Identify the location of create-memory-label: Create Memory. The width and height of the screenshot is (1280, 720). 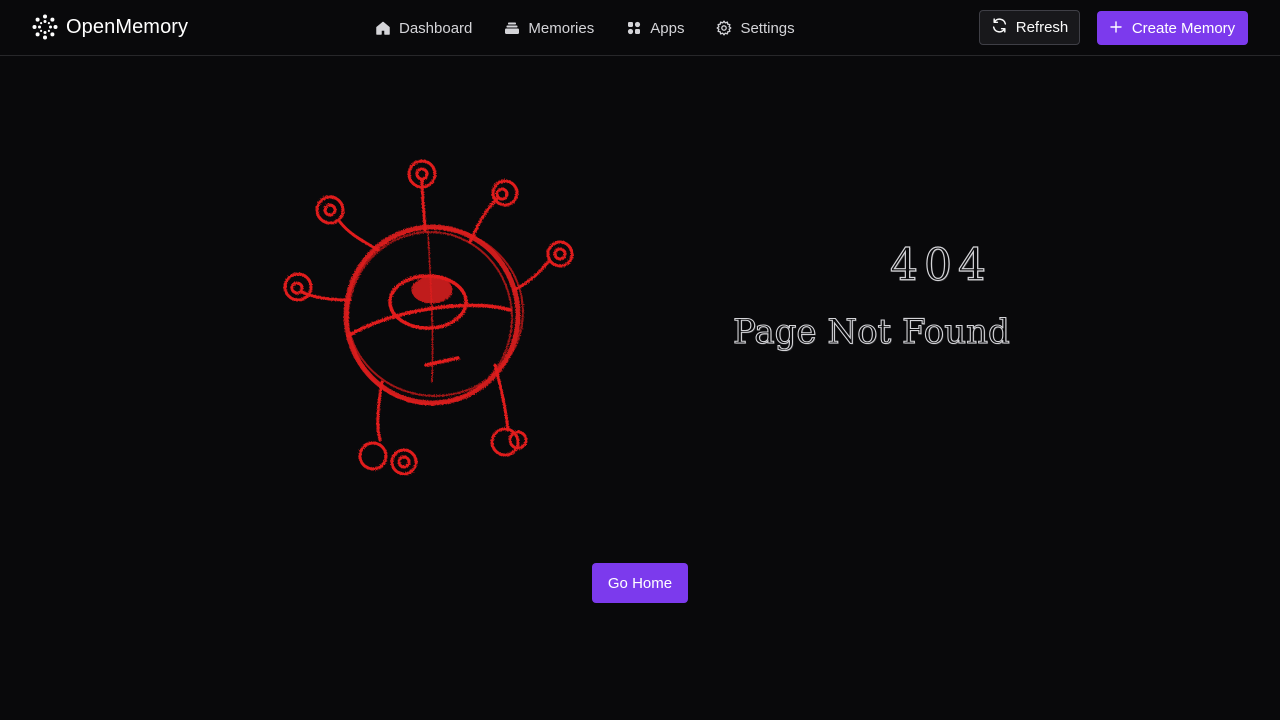
(1183, 28).